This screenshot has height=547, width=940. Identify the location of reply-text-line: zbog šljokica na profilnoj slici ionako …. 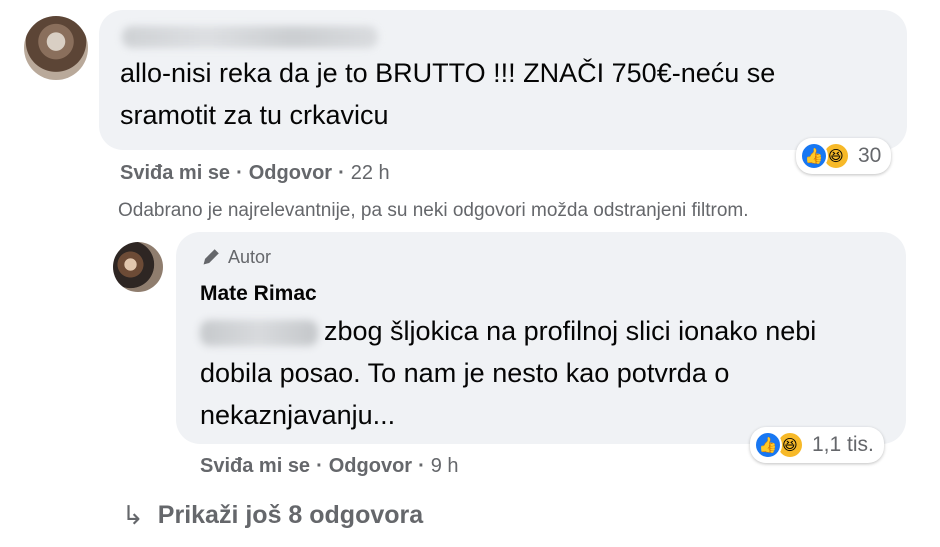
(545, 331).